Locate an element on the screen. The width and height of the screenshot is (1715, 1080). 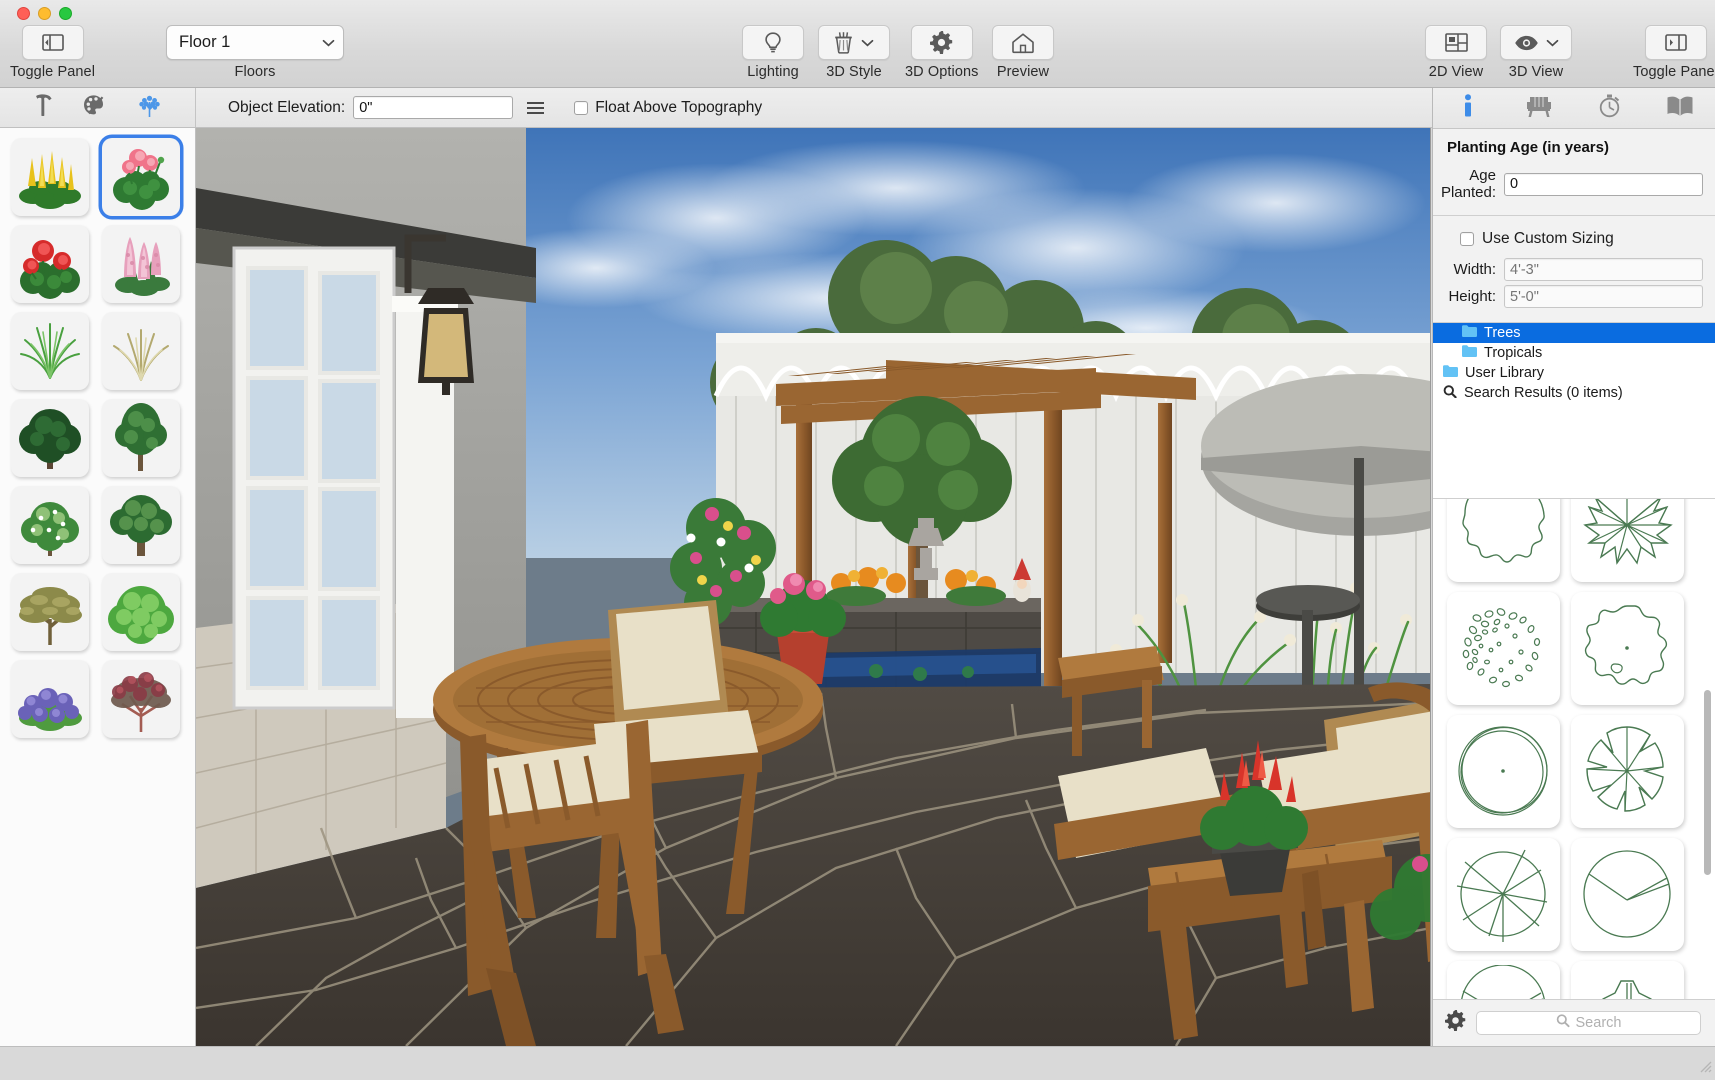
width-input is located at coordinates (1603, 269).